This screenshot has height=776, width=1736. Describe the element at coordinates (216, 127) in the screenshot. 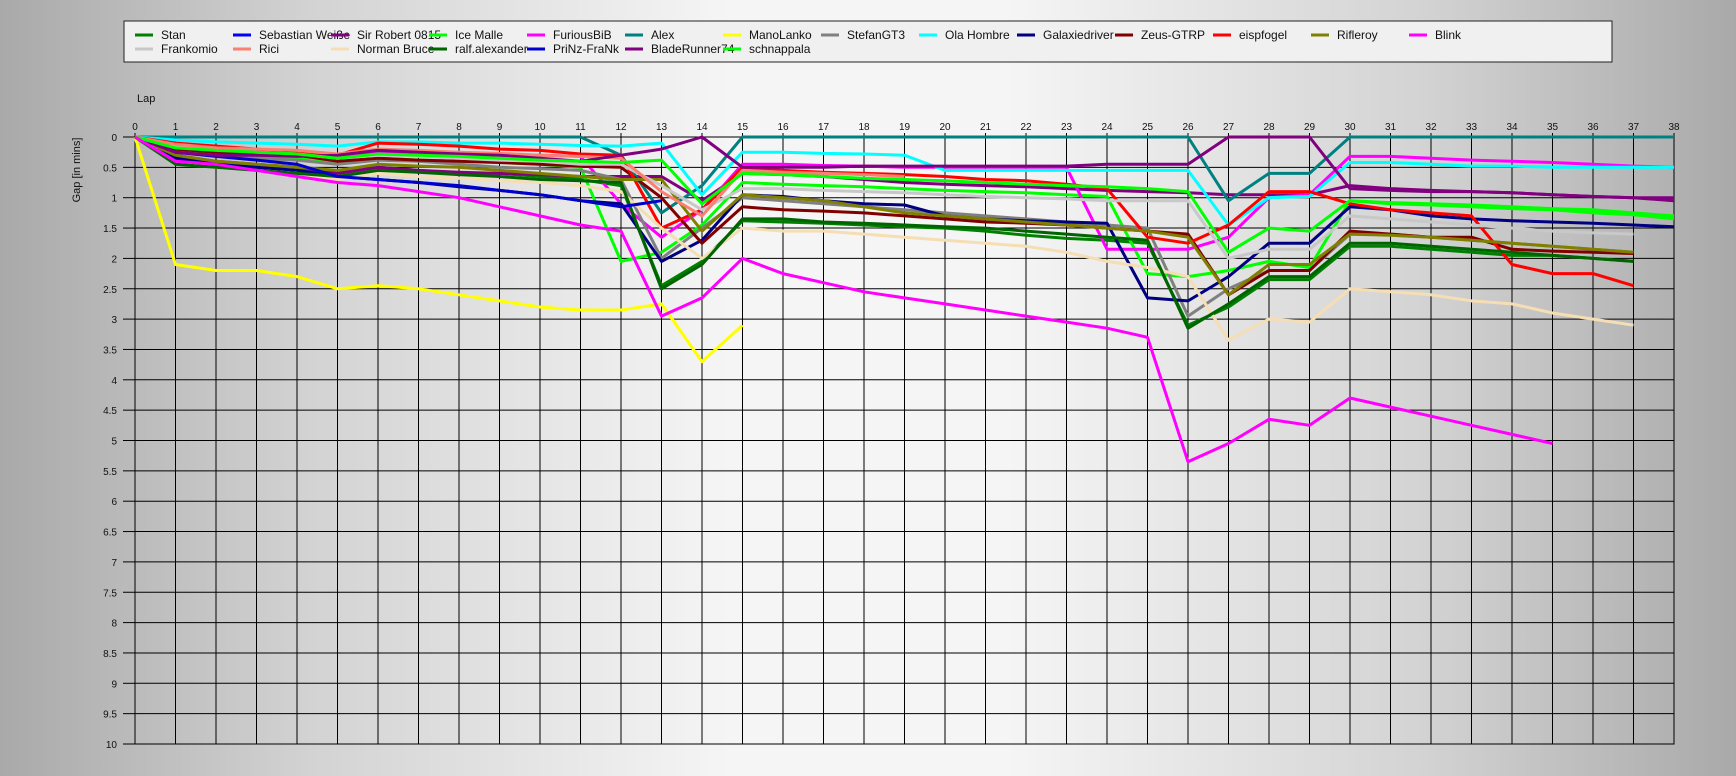

I see `x-tick-label: 2` at that location.